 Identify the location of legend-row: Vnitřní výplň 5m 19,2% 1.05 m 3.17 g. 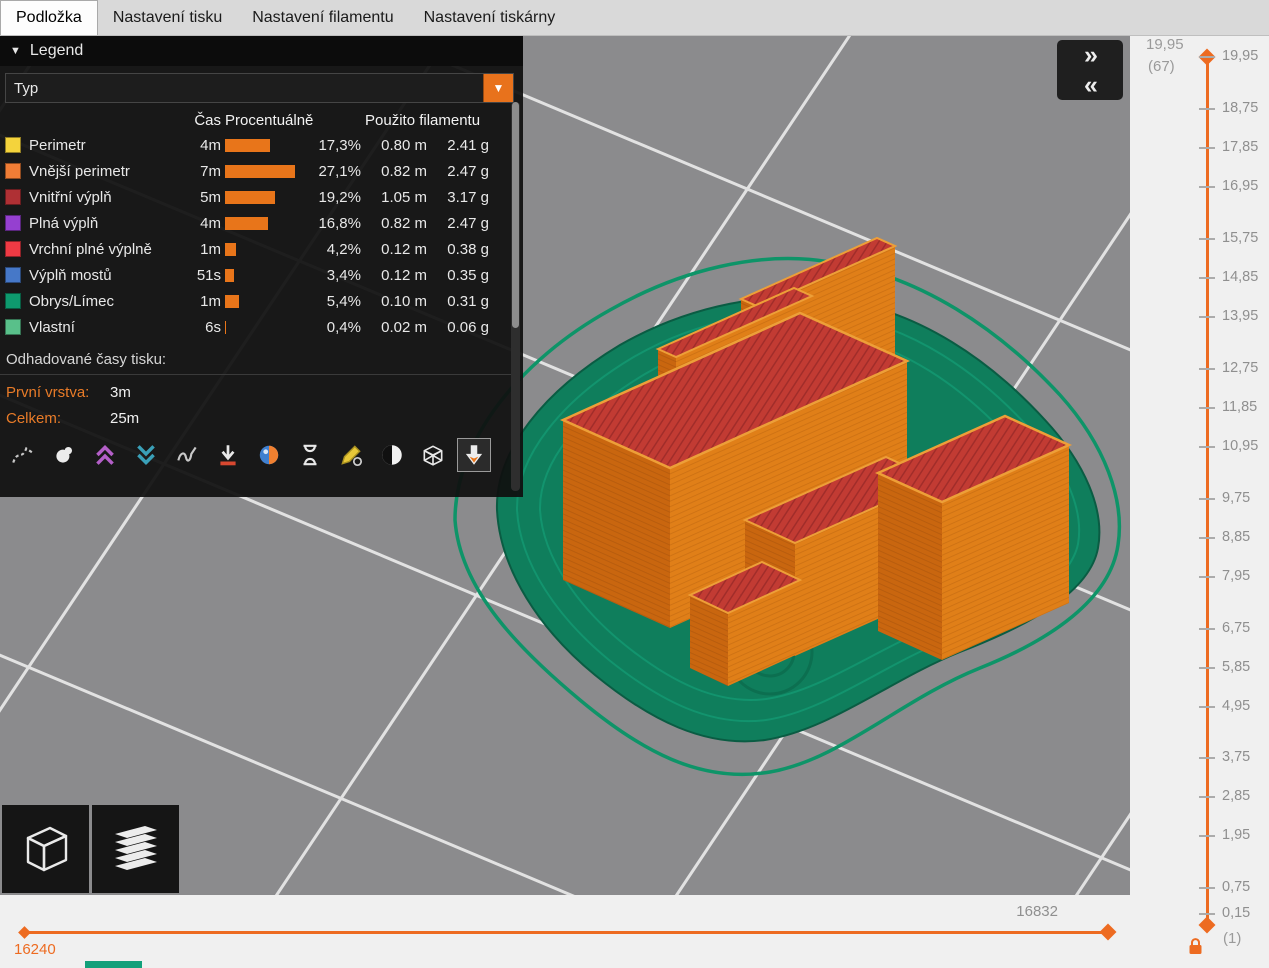
(259, 197).